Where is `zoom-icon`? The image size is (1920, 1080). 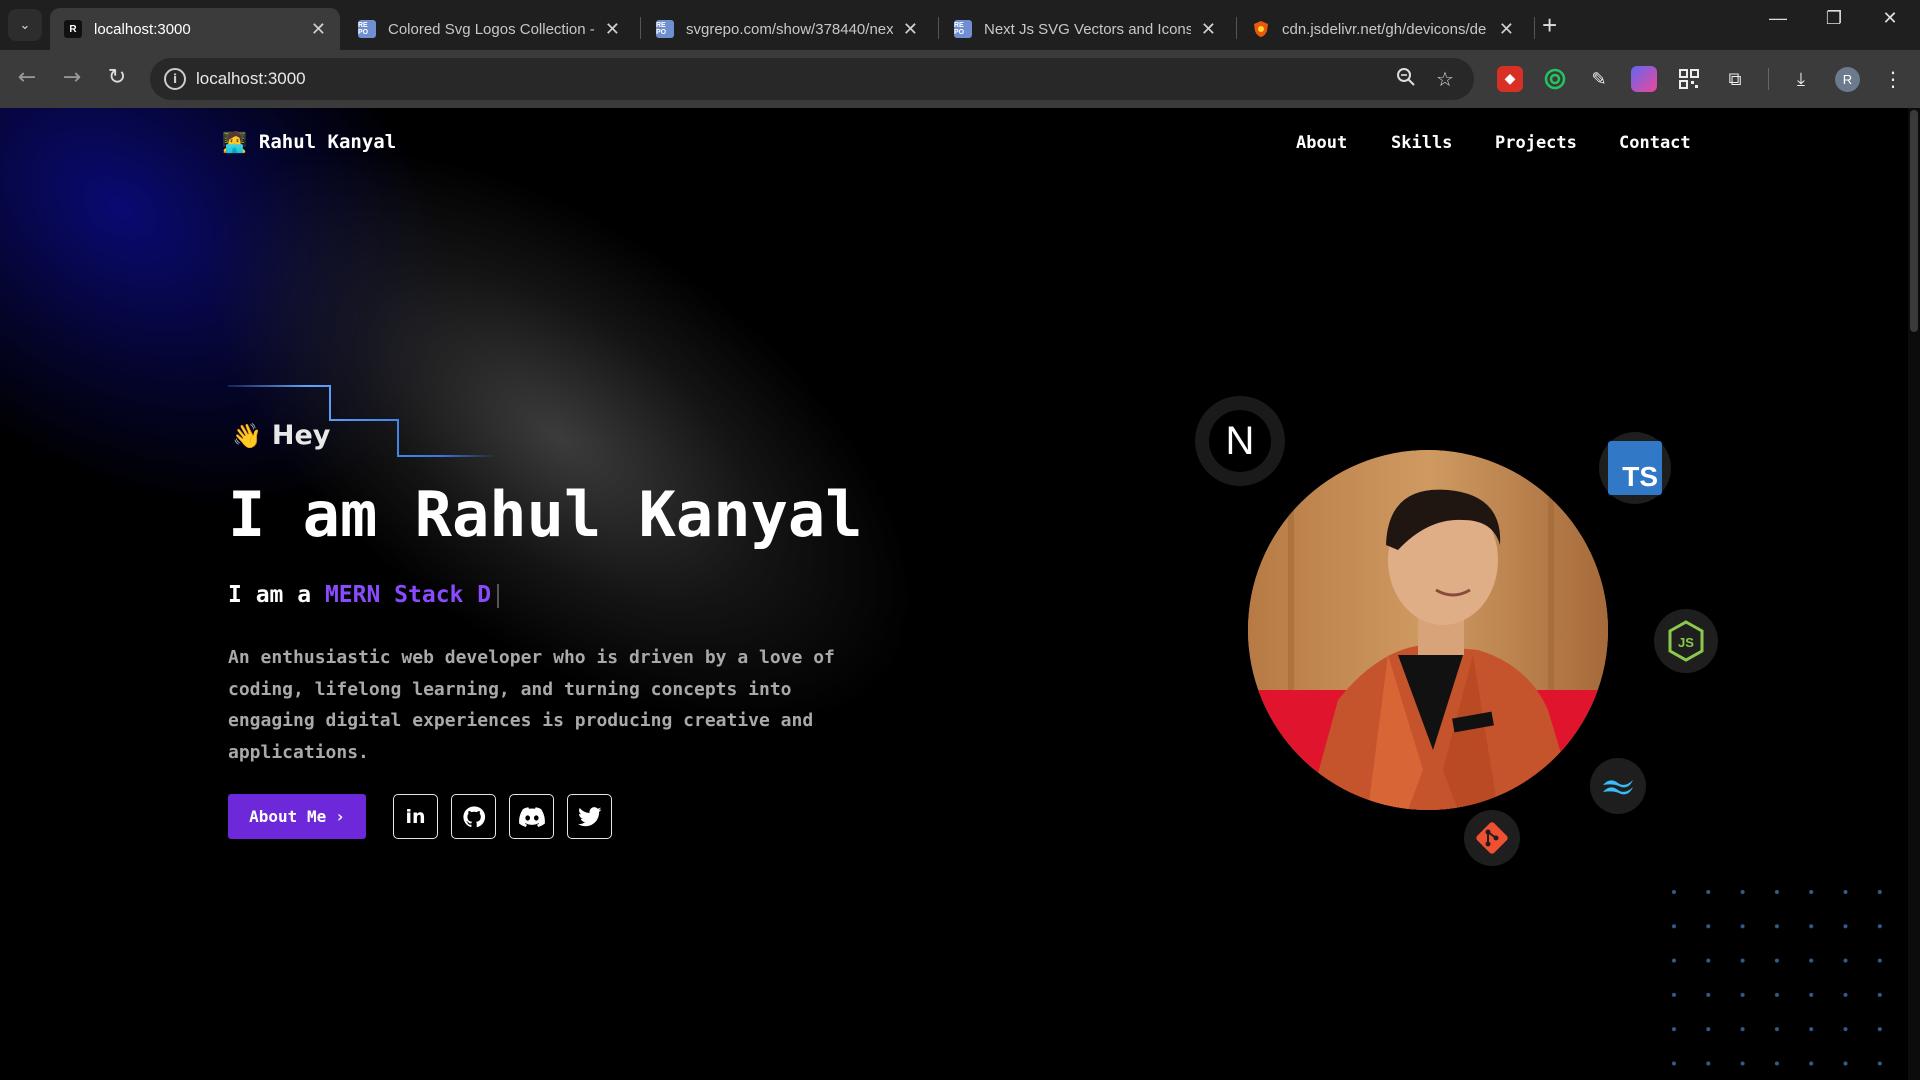
zoom-icon is located at coordinates (1406, 79).